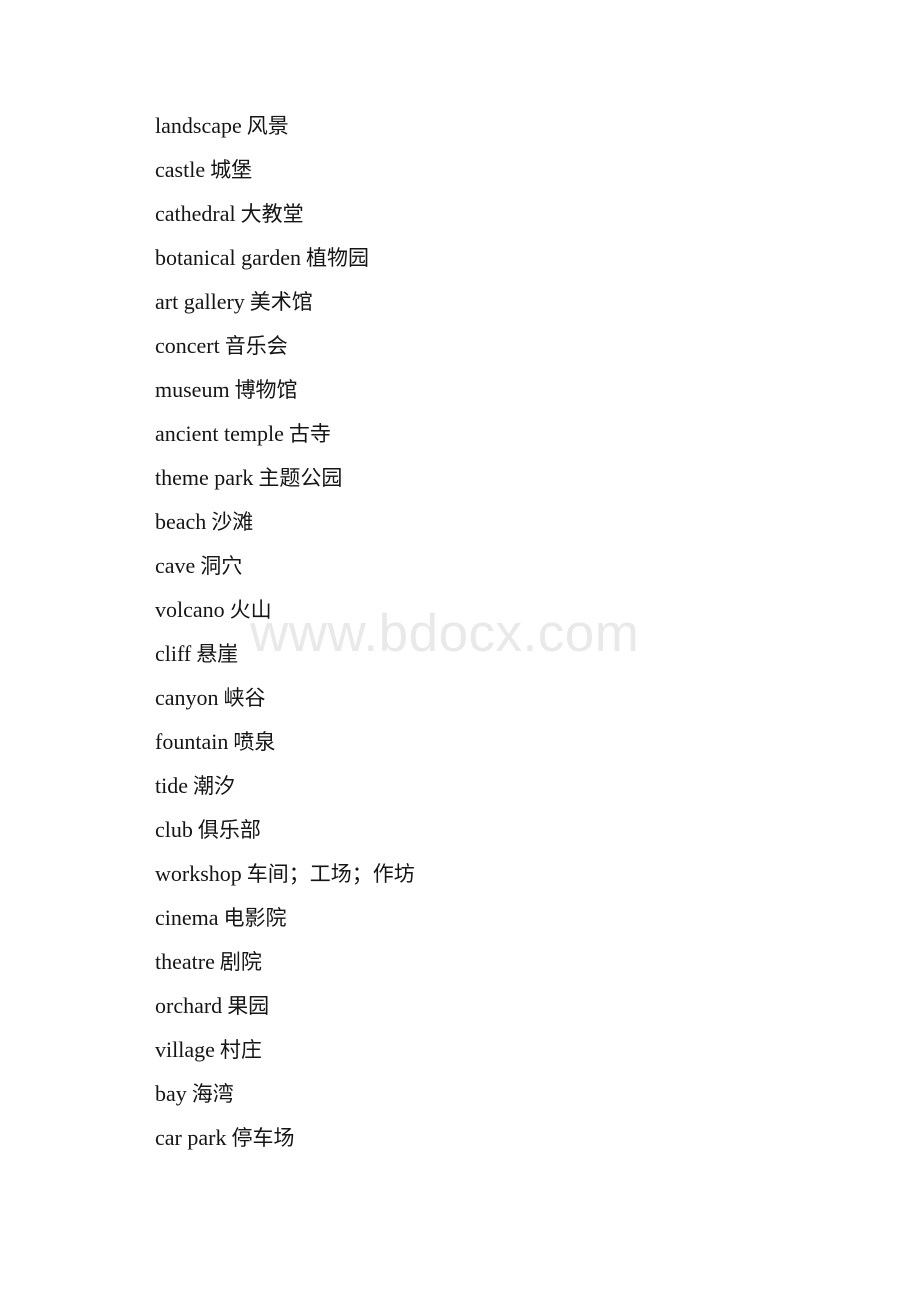  Describe the element at coordinates (517, 654) in the screenshot. I see `vocabulary-entry: cliff 悬崖` at that location.